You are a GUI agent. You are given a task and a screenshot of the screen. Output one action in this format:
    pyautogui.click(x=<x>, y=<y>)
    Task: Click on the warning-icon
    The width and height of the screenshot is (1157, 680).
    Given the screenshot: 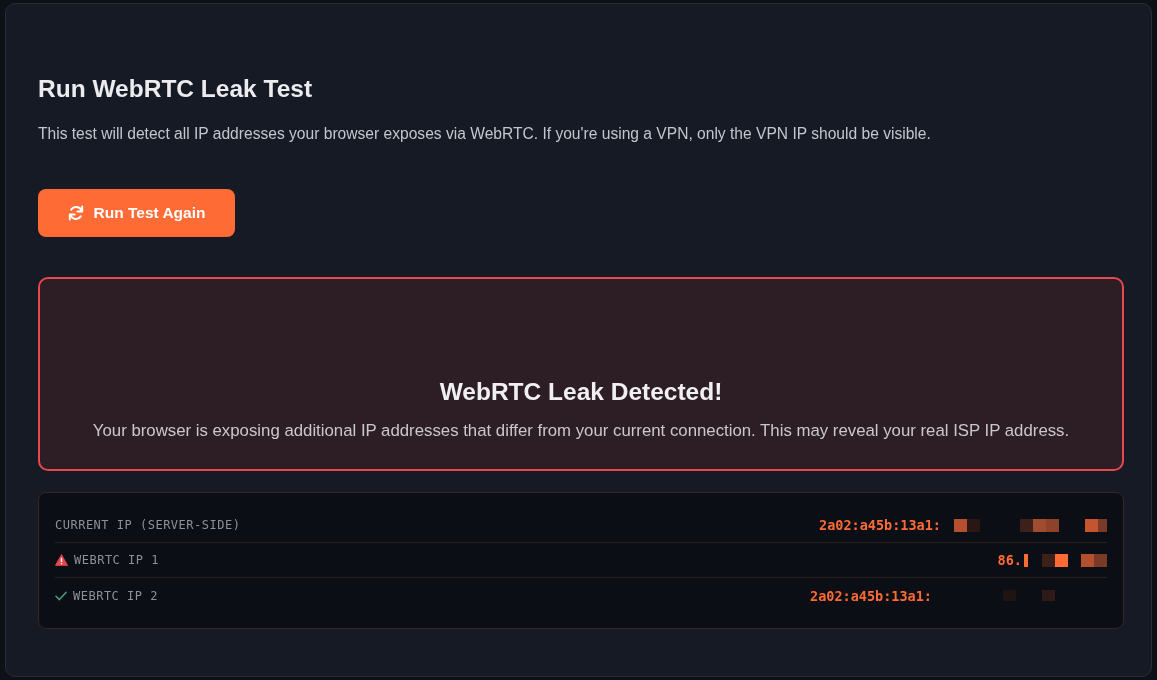 What is the action you would take?
    pyautogui.click(x=61, y=560)
    